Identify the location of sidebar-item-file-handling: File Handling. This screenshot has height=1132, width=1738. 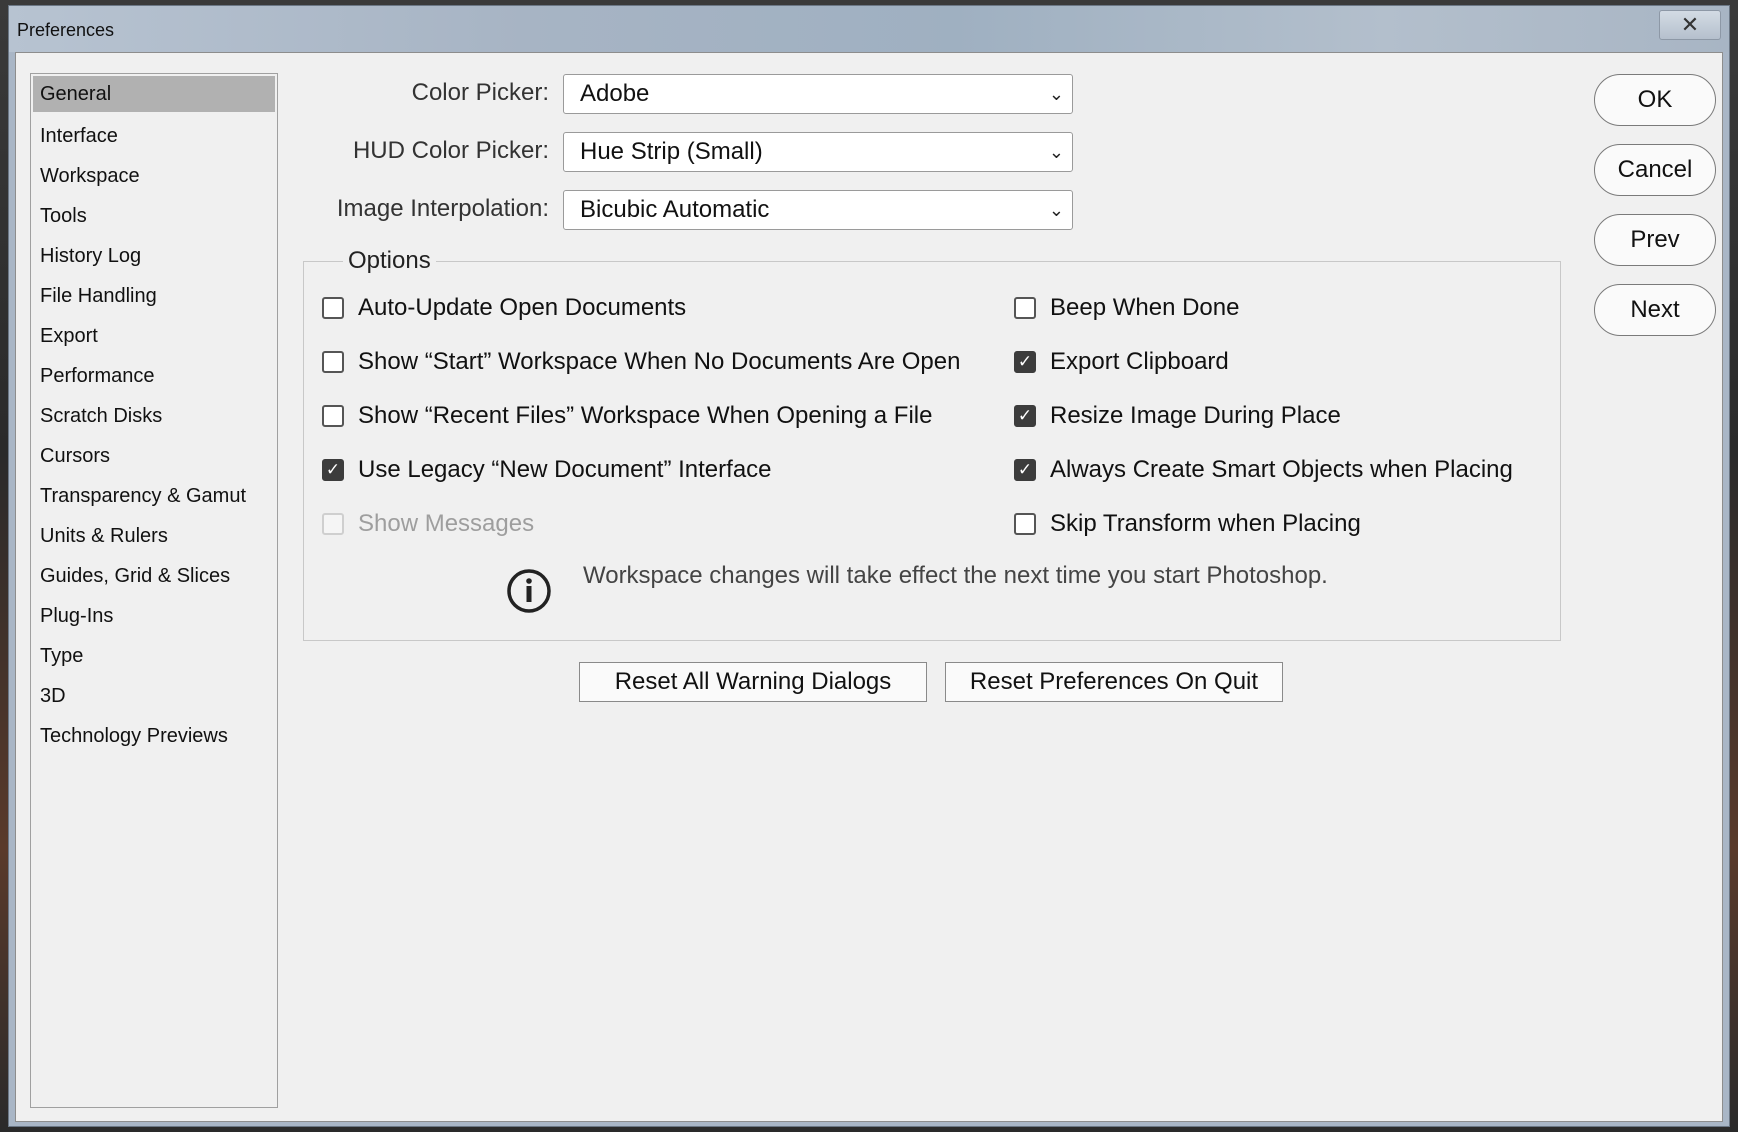
(154, 296).